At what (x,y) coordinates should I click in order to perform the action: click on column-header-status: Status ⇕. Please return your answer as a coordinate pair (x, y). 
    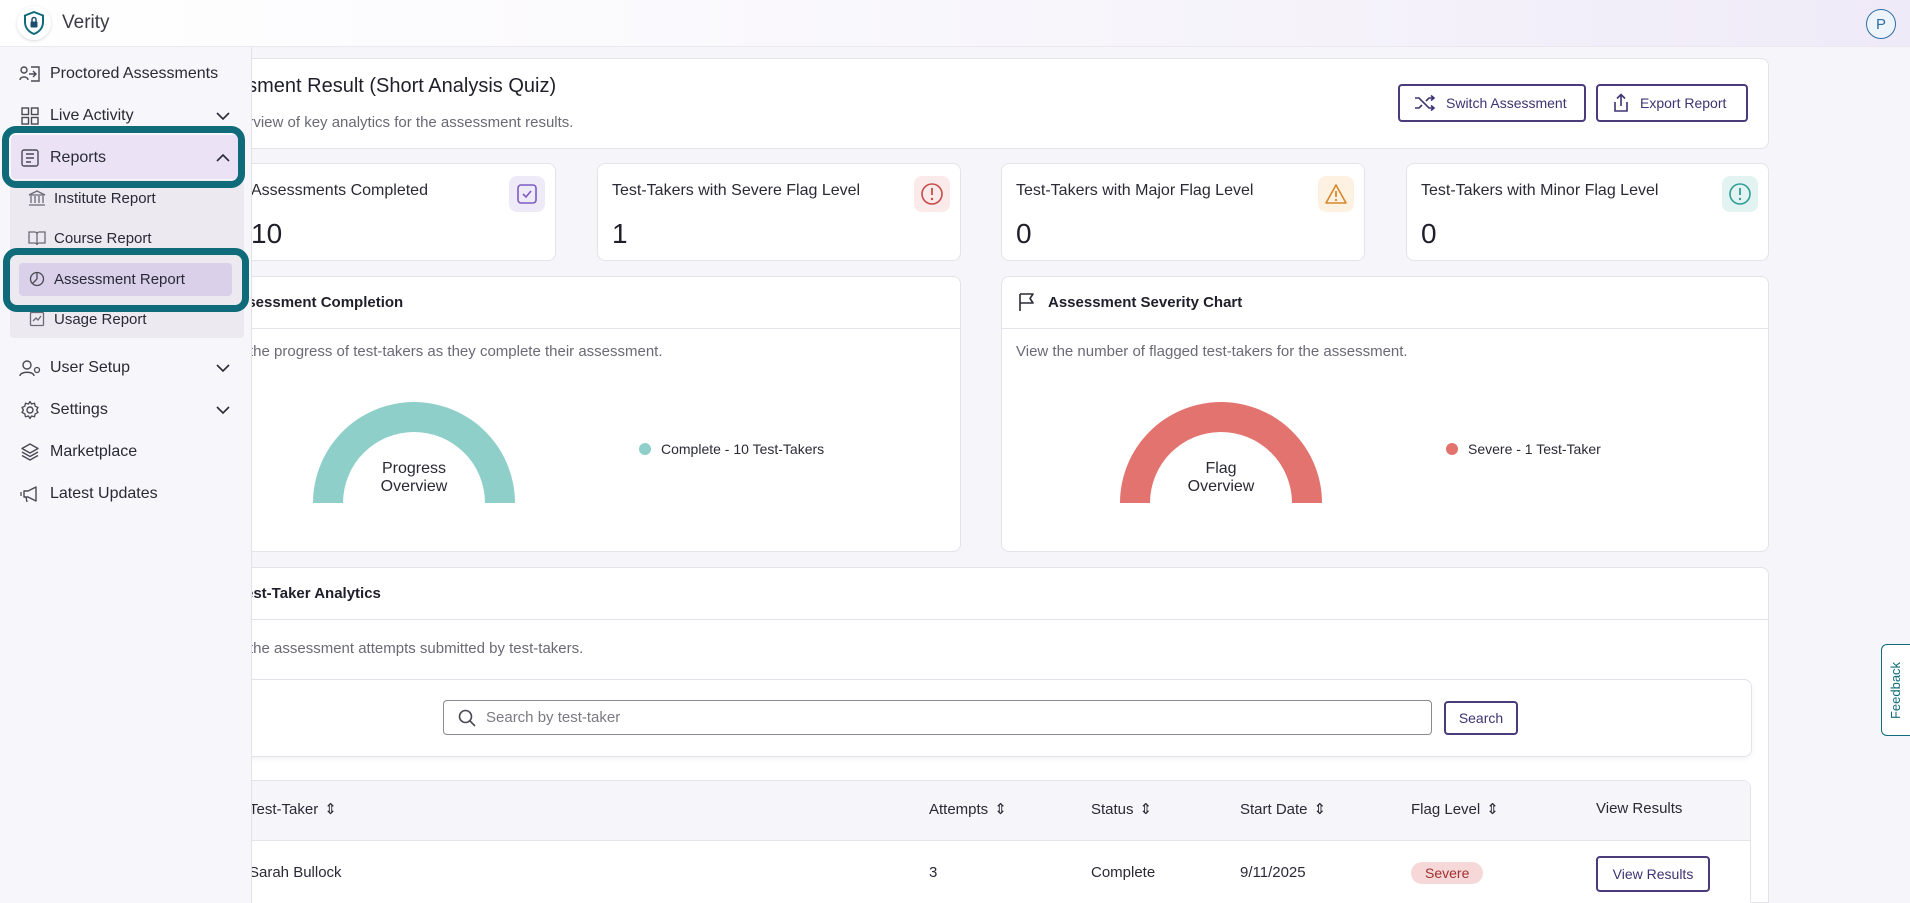
    Looking at the image, I should click on (1122, 809).